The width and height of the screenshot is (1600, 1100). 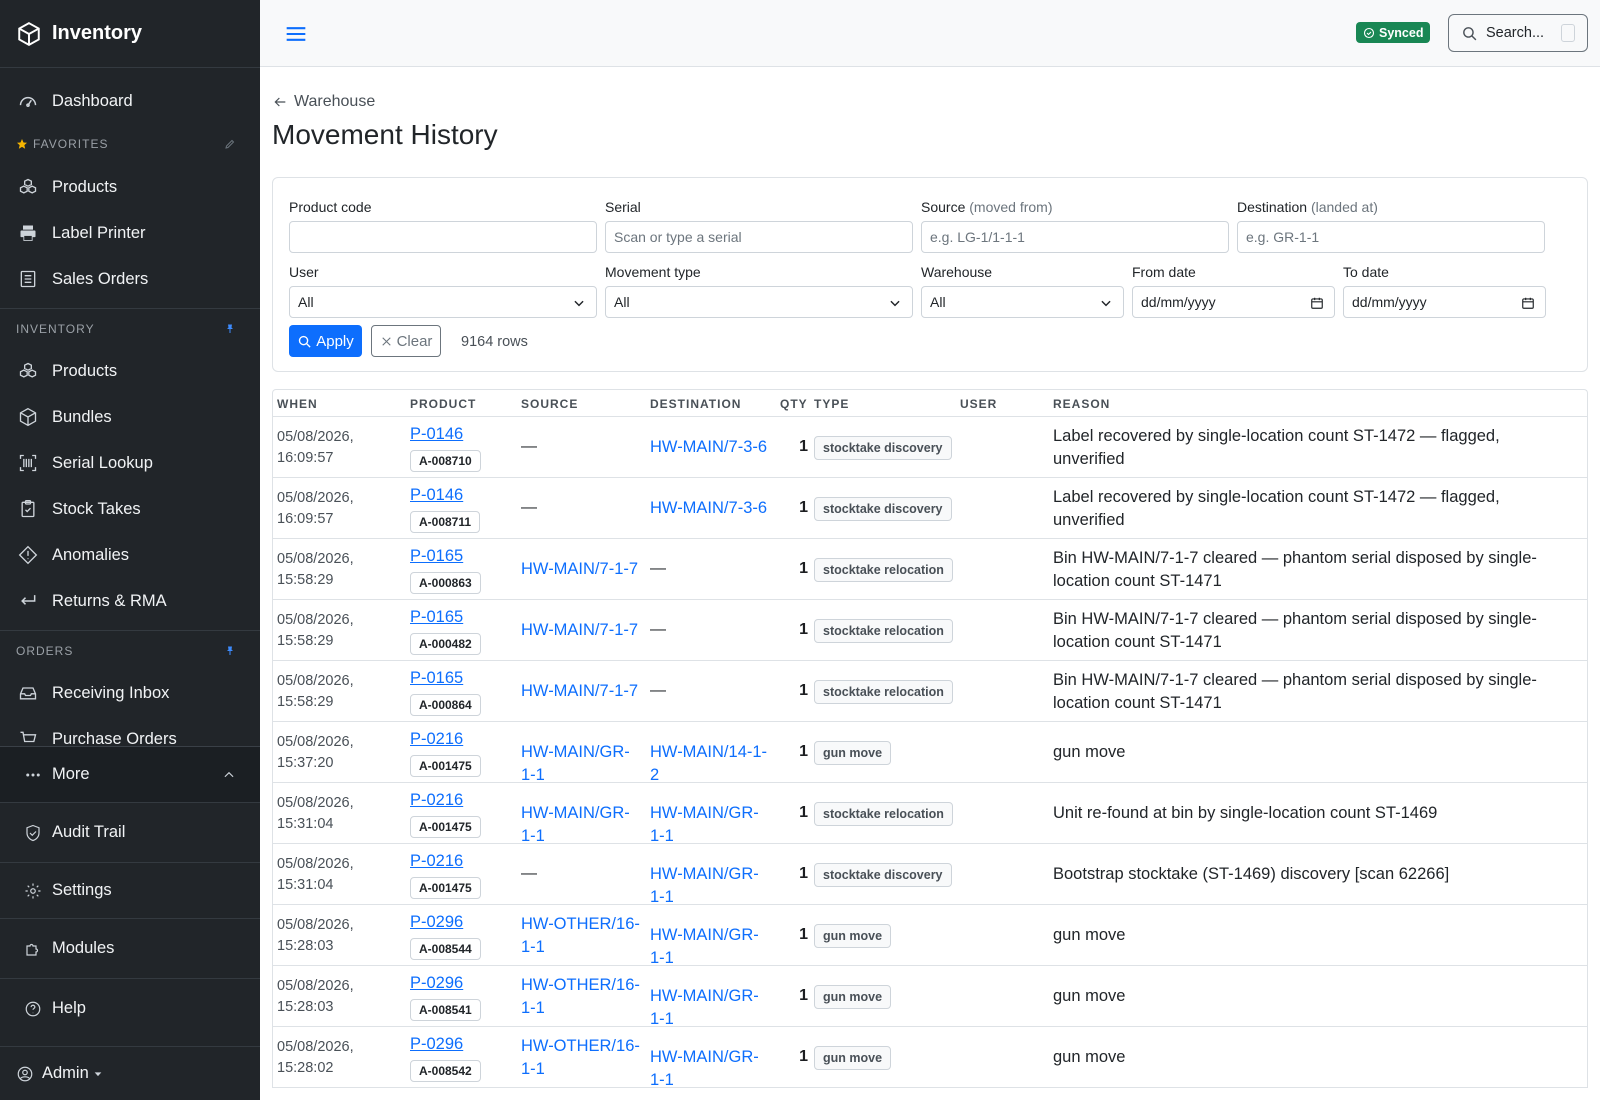 I want to click on col-product: PRODUCT, so click(x=443, y=404).